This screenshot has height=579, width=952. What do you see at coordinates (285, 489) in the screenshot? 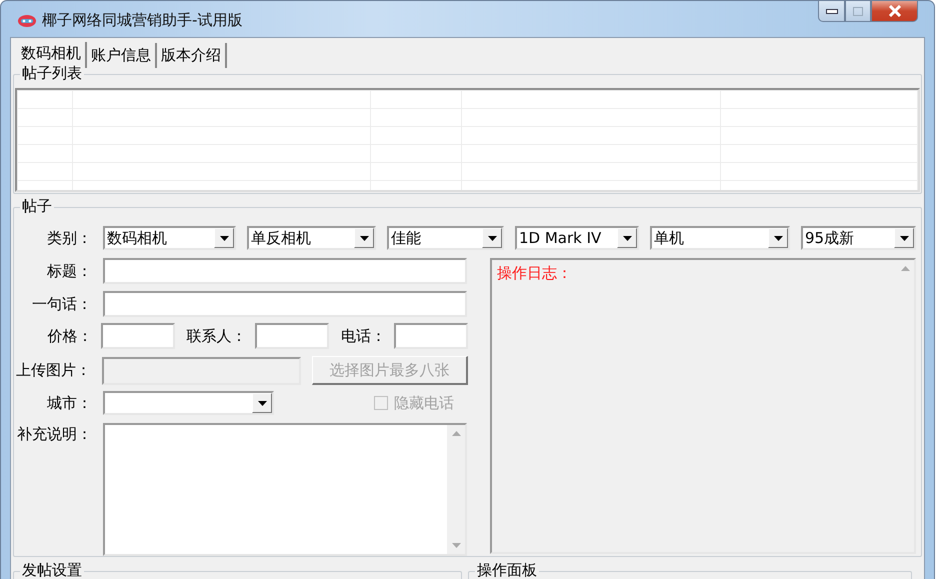
I see `notes-field` at bounding box center [285, 489].